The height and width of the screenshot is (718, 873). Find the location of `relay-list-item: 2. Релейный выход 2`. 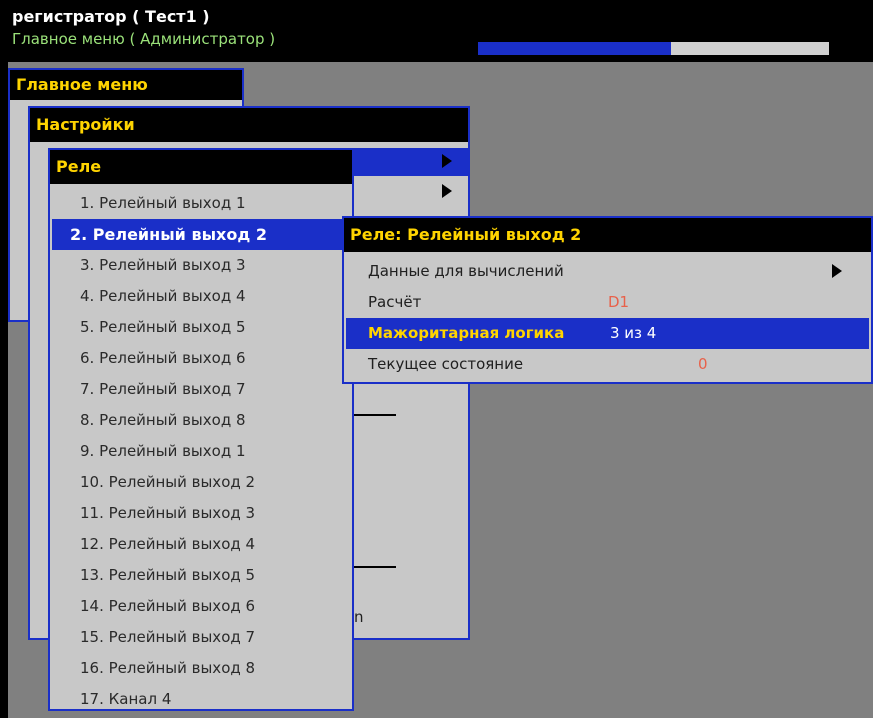

relay-list-item: 2. Релейный выход 2 is located at coordinates (201, 234).